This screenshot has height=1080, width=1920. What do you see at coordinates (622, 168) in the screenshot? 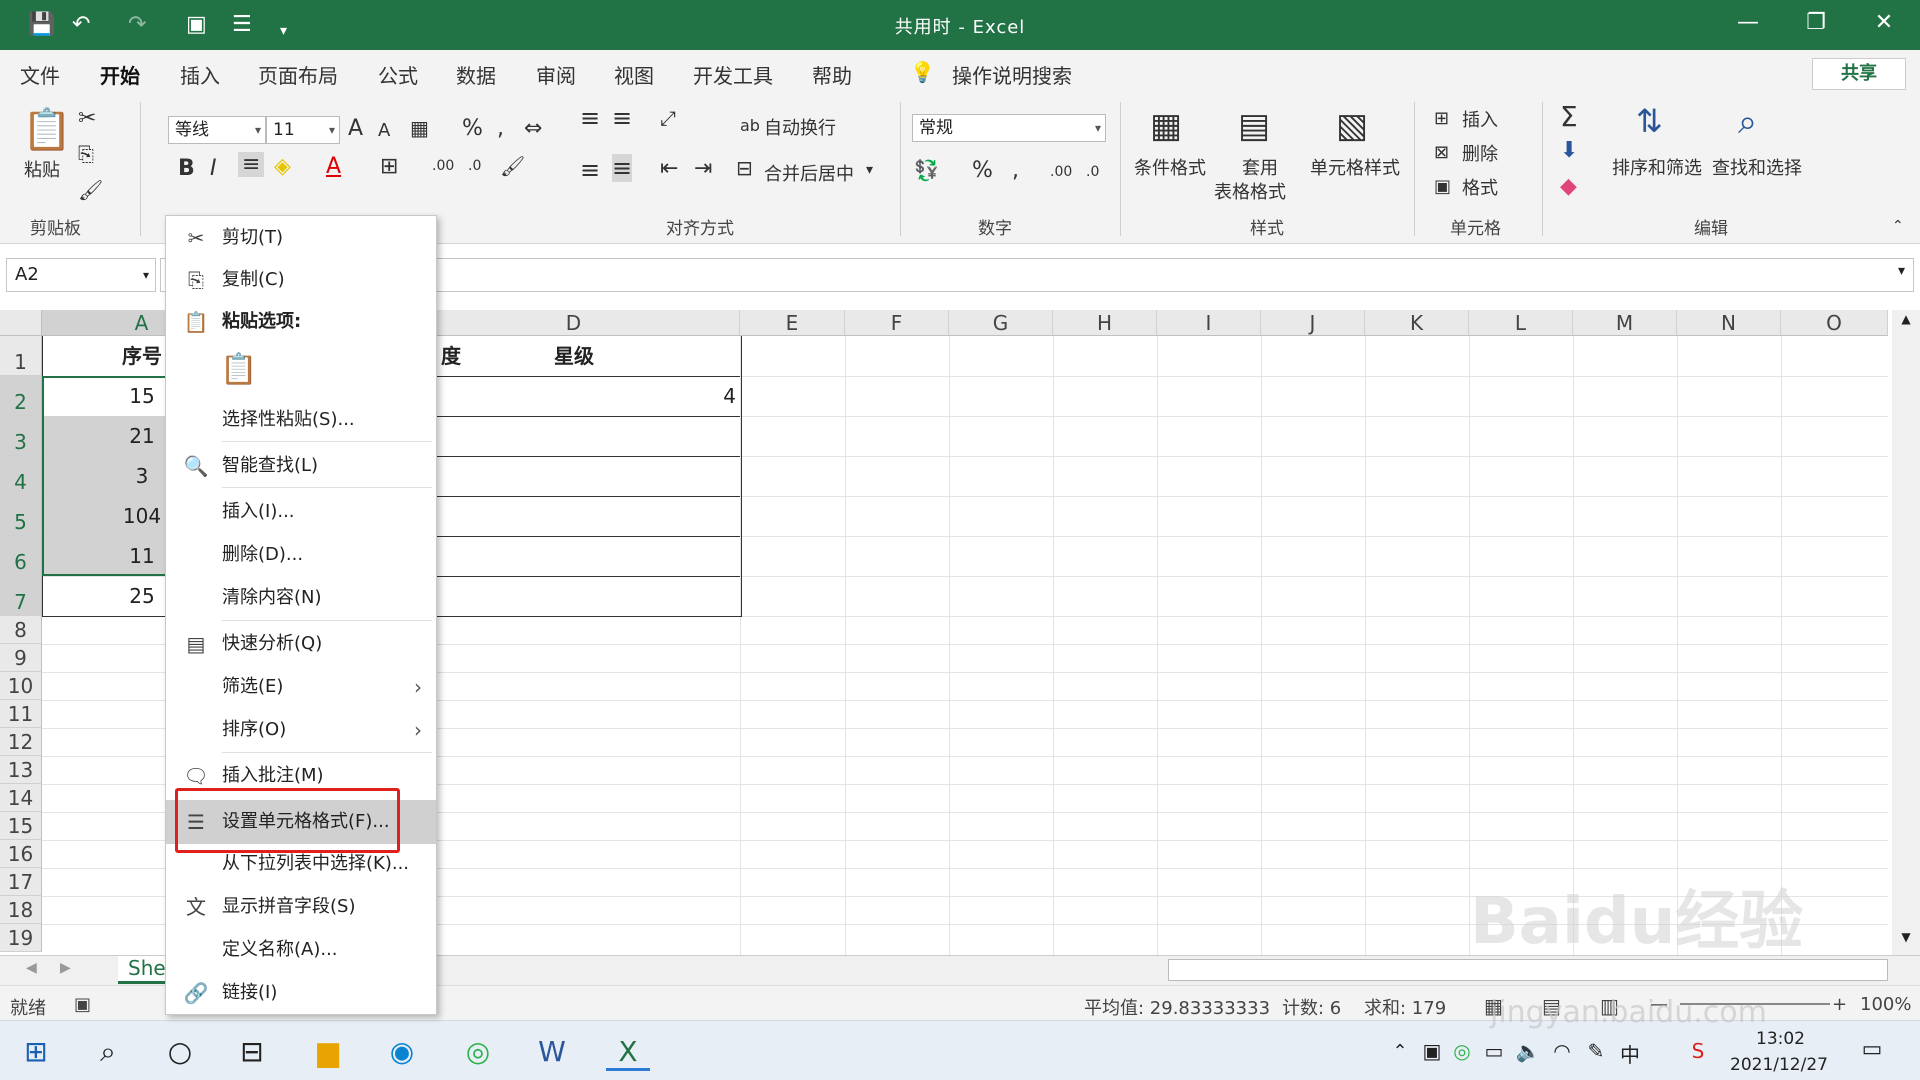
I see `align-center2-icon: ≡` at bounding box center [622, 168].